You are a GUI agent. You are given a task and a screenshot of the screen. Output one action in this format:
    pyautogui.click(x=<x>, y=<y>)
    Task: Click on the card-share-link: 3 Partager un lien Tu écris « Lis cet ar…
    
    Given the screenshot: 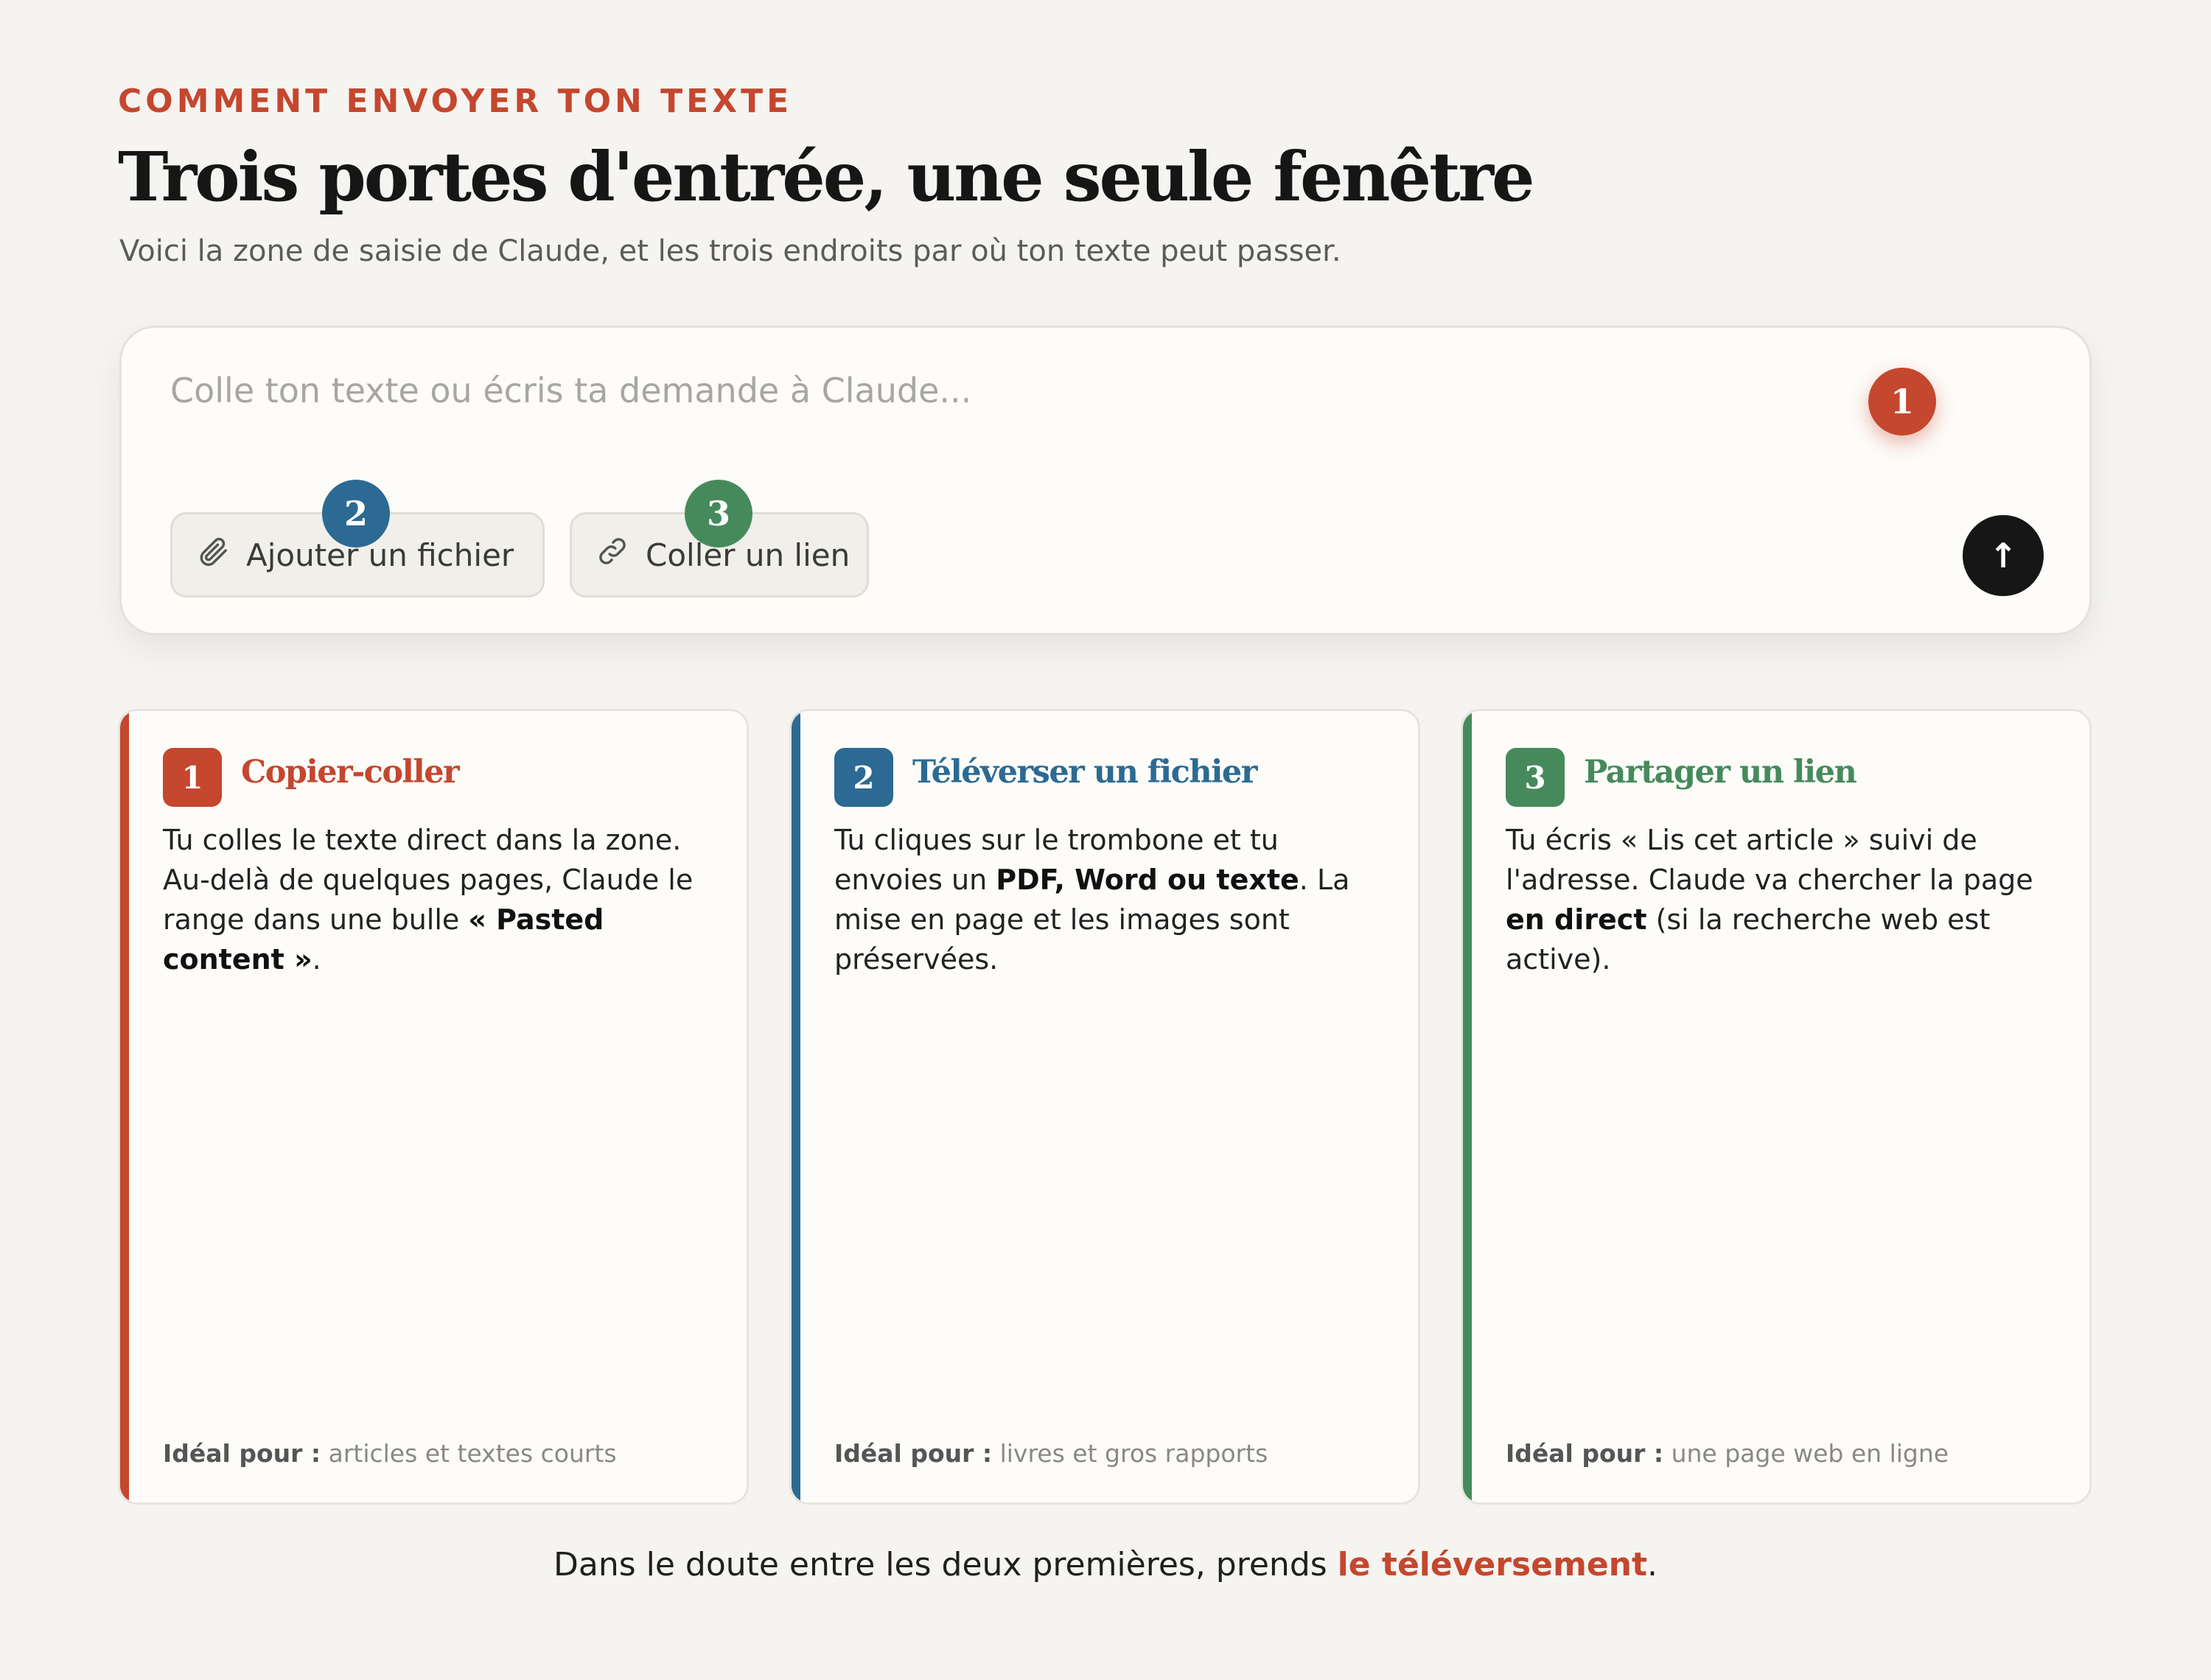 What is the action you would take?
    pyautogui.click(x=1777, y=1107)
    